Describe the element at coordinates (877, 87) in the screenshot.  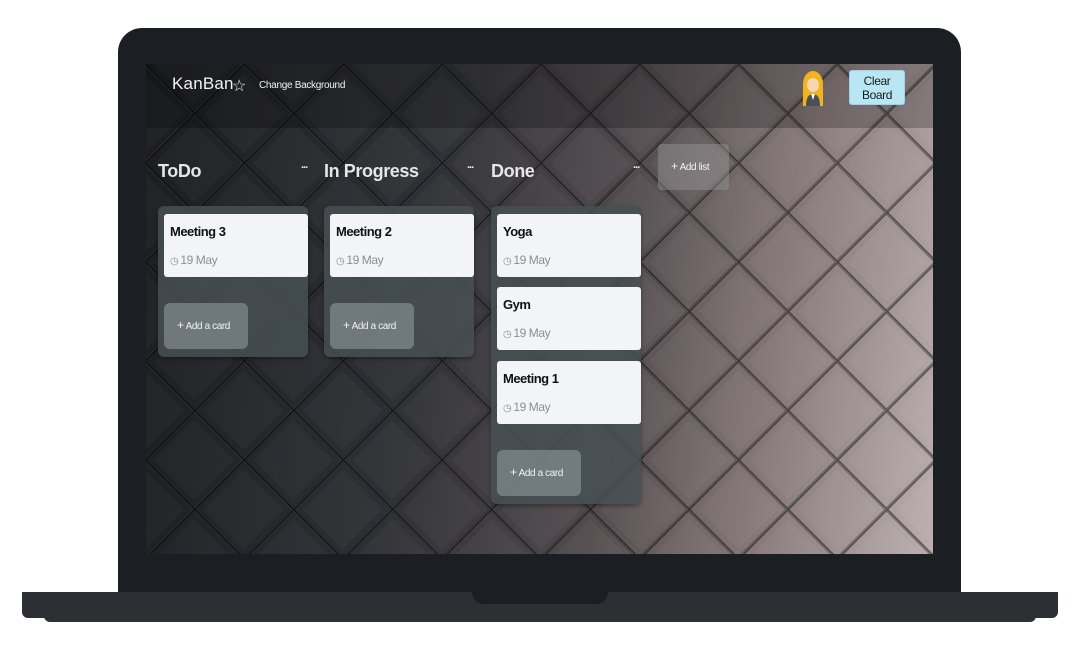
I see `clear-board-button: Clear Board` at that location.